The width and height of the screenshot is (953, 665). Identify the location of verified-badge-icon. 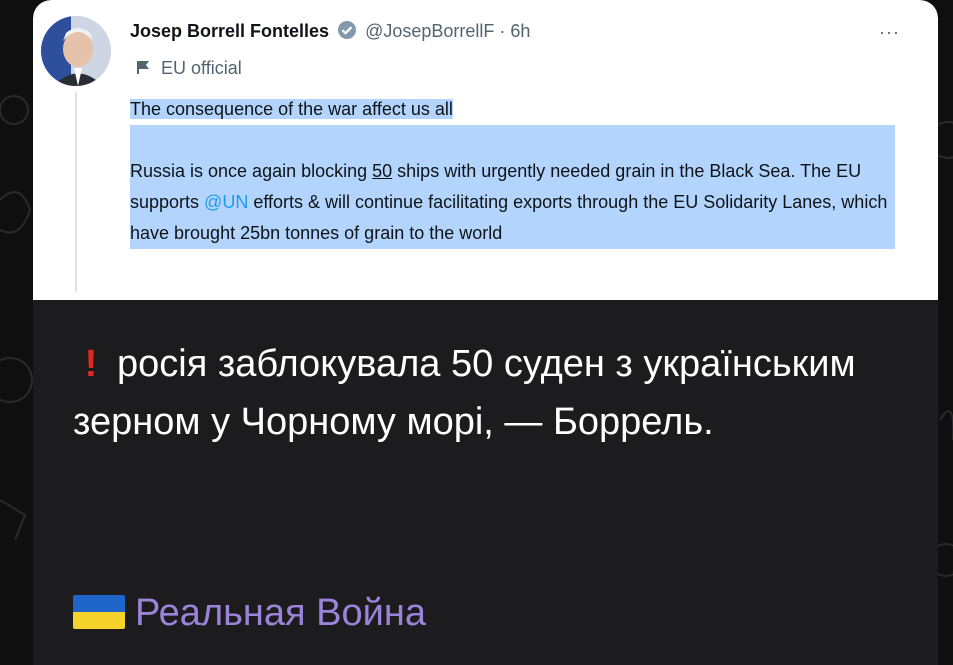
(347, 30).